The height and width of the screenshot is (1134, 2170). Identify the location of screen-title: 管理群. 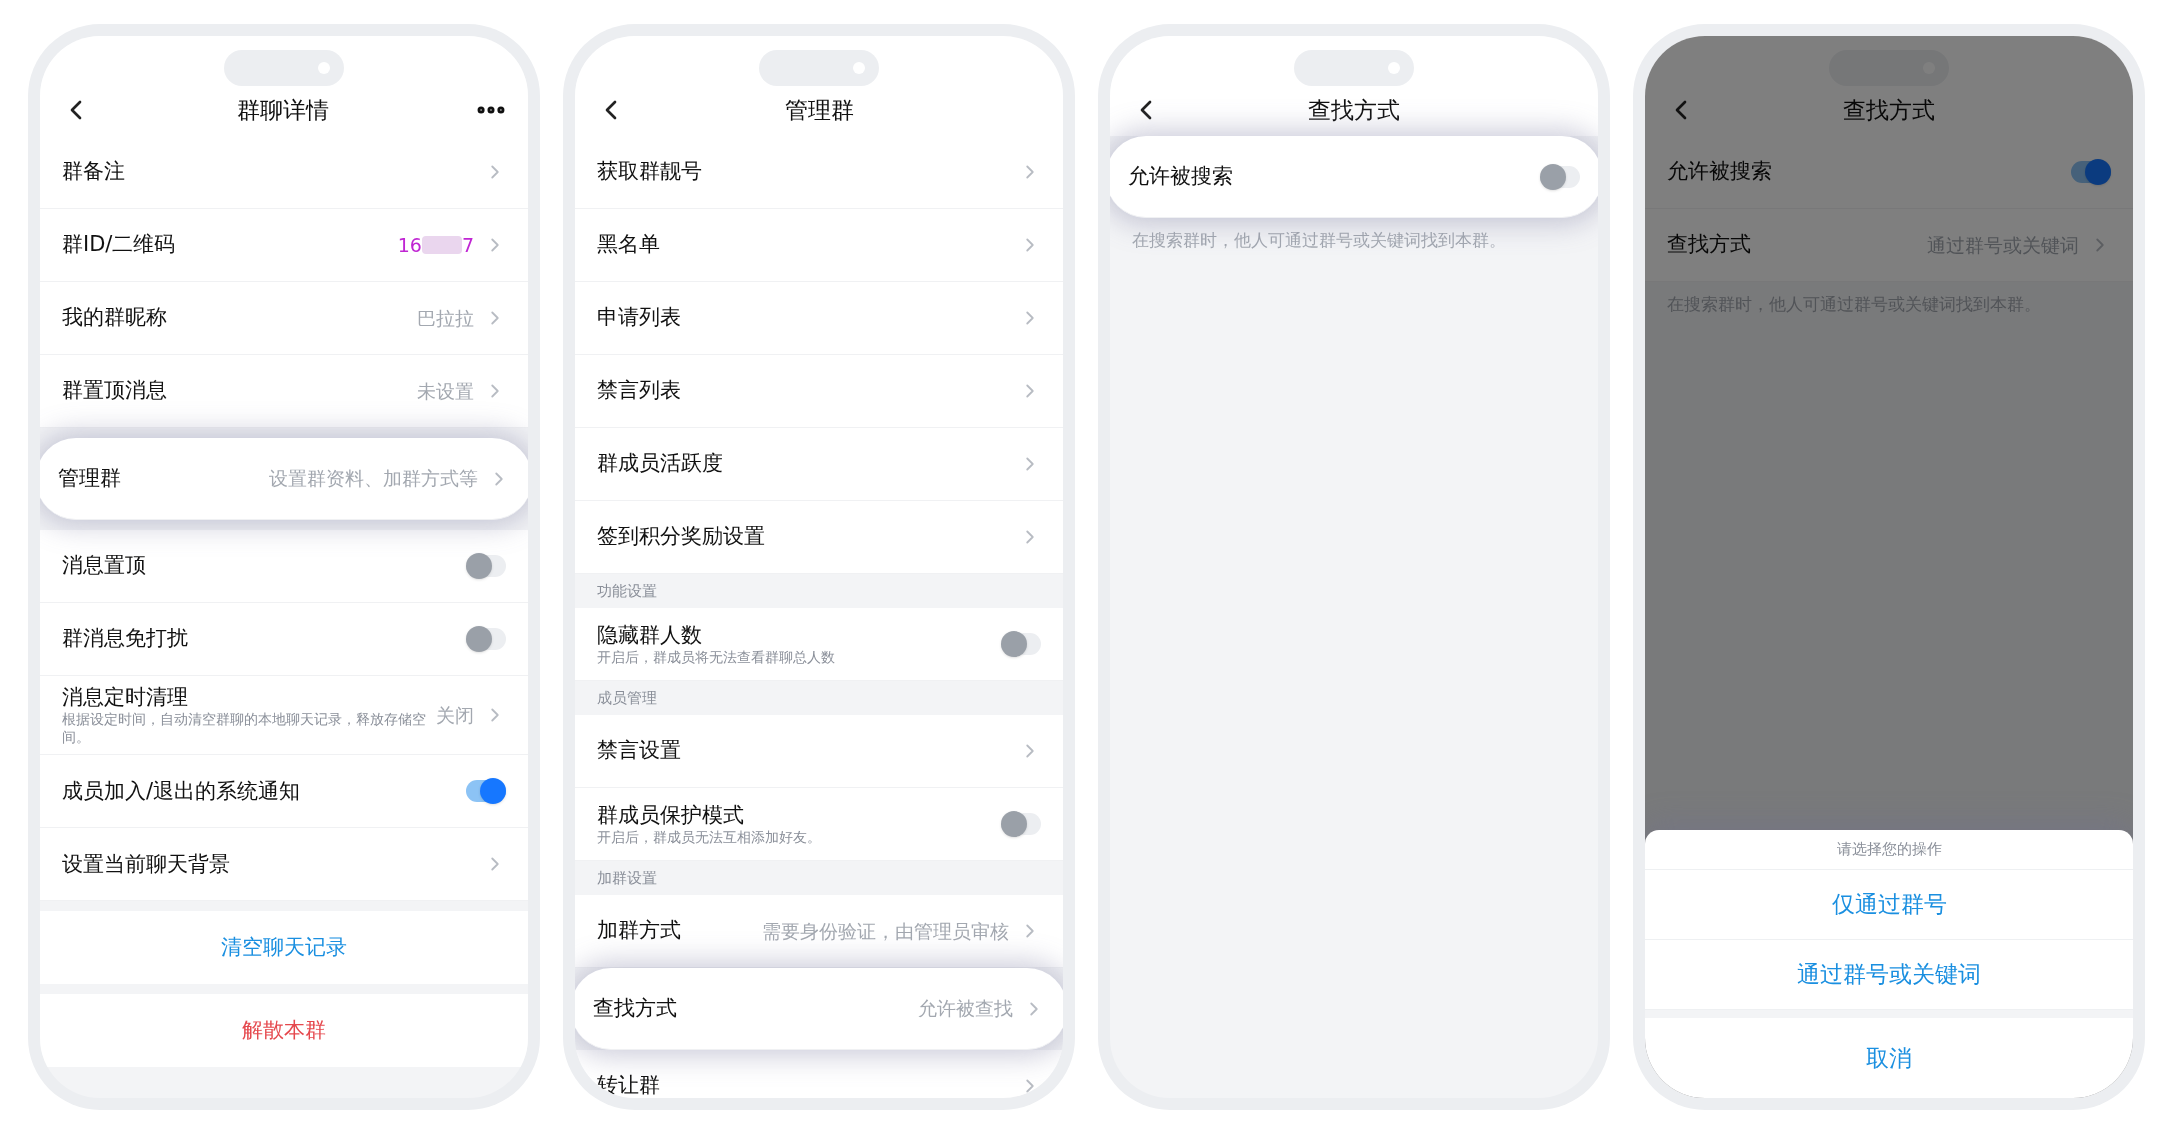
(819, 110).